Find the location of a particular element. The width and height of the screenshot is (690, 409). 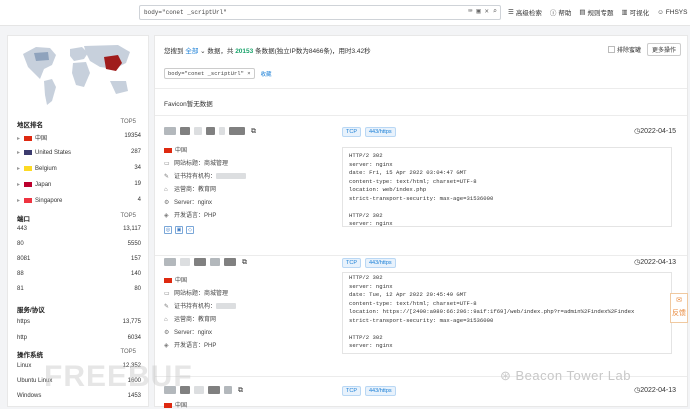

fingerprint-icon: ◎ is located at coordinates (168, 230).